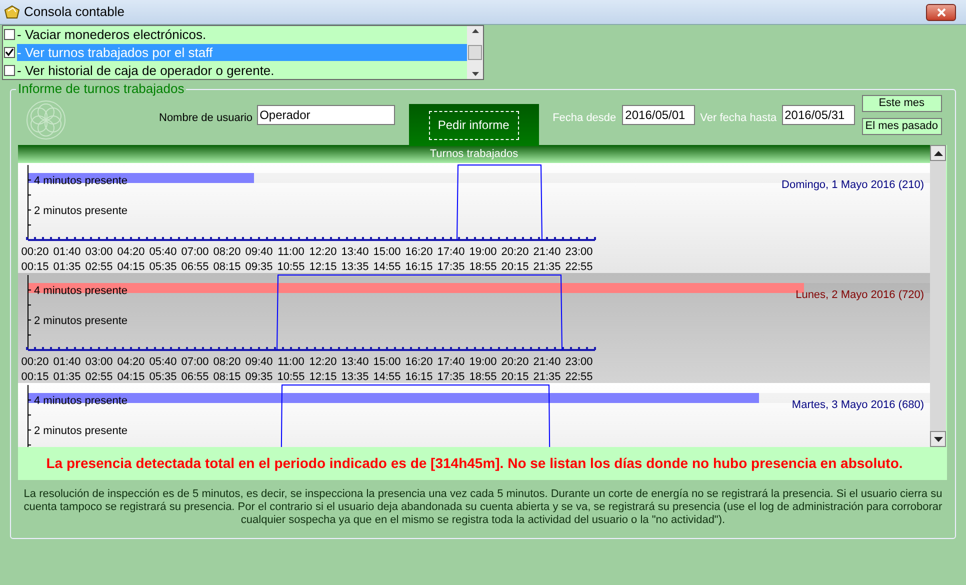 Image resolution: width=966 pixels, height=585 pixels. What do you see at coordinates (101, 89) in the screenshot?
I see `group-title: Informe de turnos trabajados` at bounding box center [101, 89].